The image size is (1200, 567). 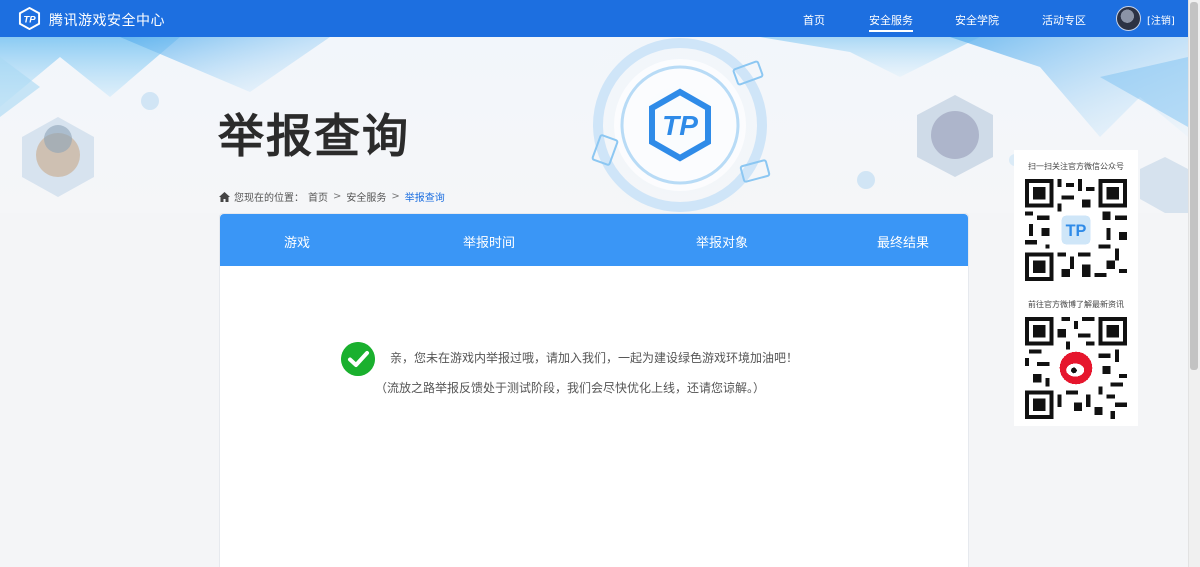 I want to click on empty-state-note: （流放之路举报反馈处于测试阶段，我们会尽快优化上线，还请您谅解。）, so click(x=570, y=388).